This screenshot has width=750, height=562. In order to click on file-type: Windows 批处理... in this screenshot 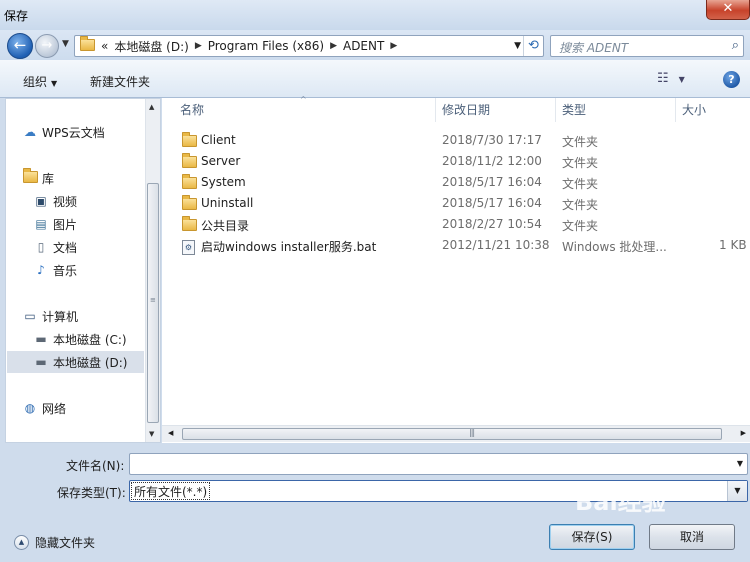, I will do `click(614, 247)`.